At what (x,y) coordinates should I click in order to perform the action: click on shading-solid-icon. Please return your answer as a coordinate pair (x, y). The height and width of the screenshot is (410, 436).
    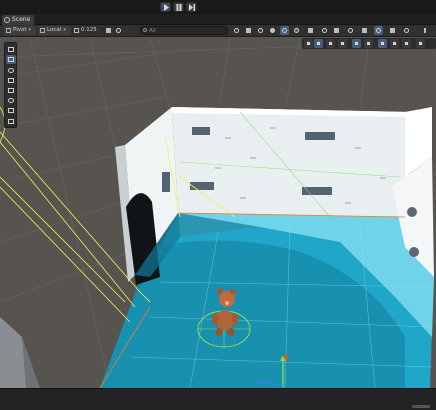
    Looking at the image, I should click on (272, 30).